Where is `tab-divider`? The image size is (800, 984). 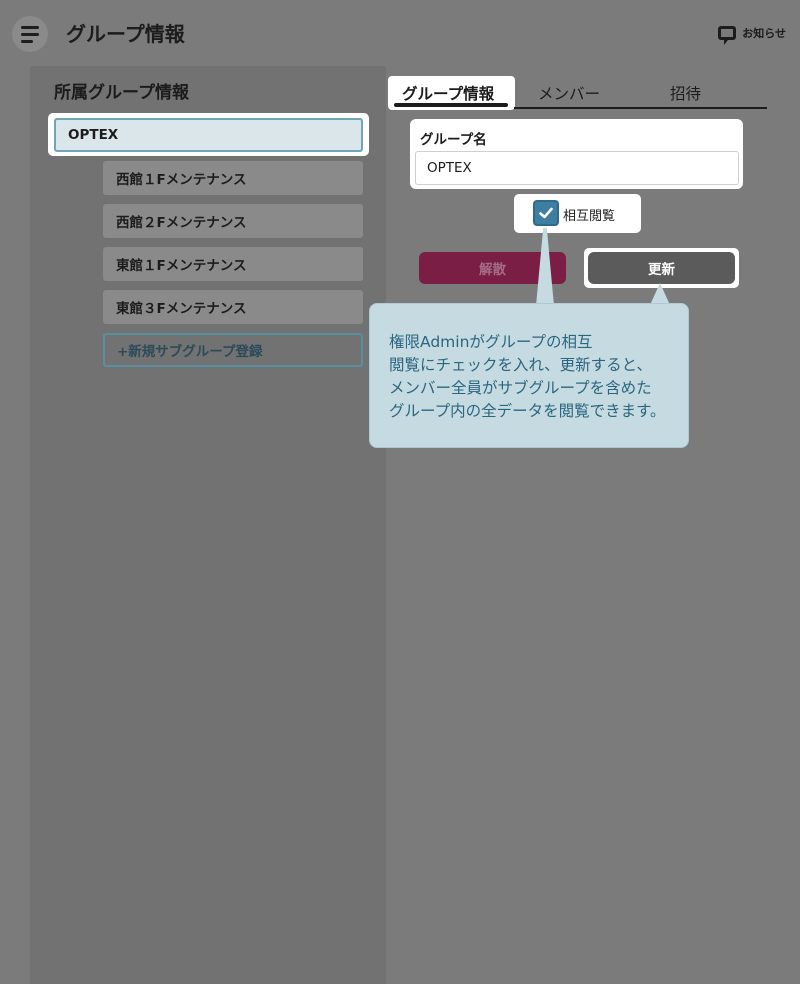
tab-divider is located at coordinates (640, 108).